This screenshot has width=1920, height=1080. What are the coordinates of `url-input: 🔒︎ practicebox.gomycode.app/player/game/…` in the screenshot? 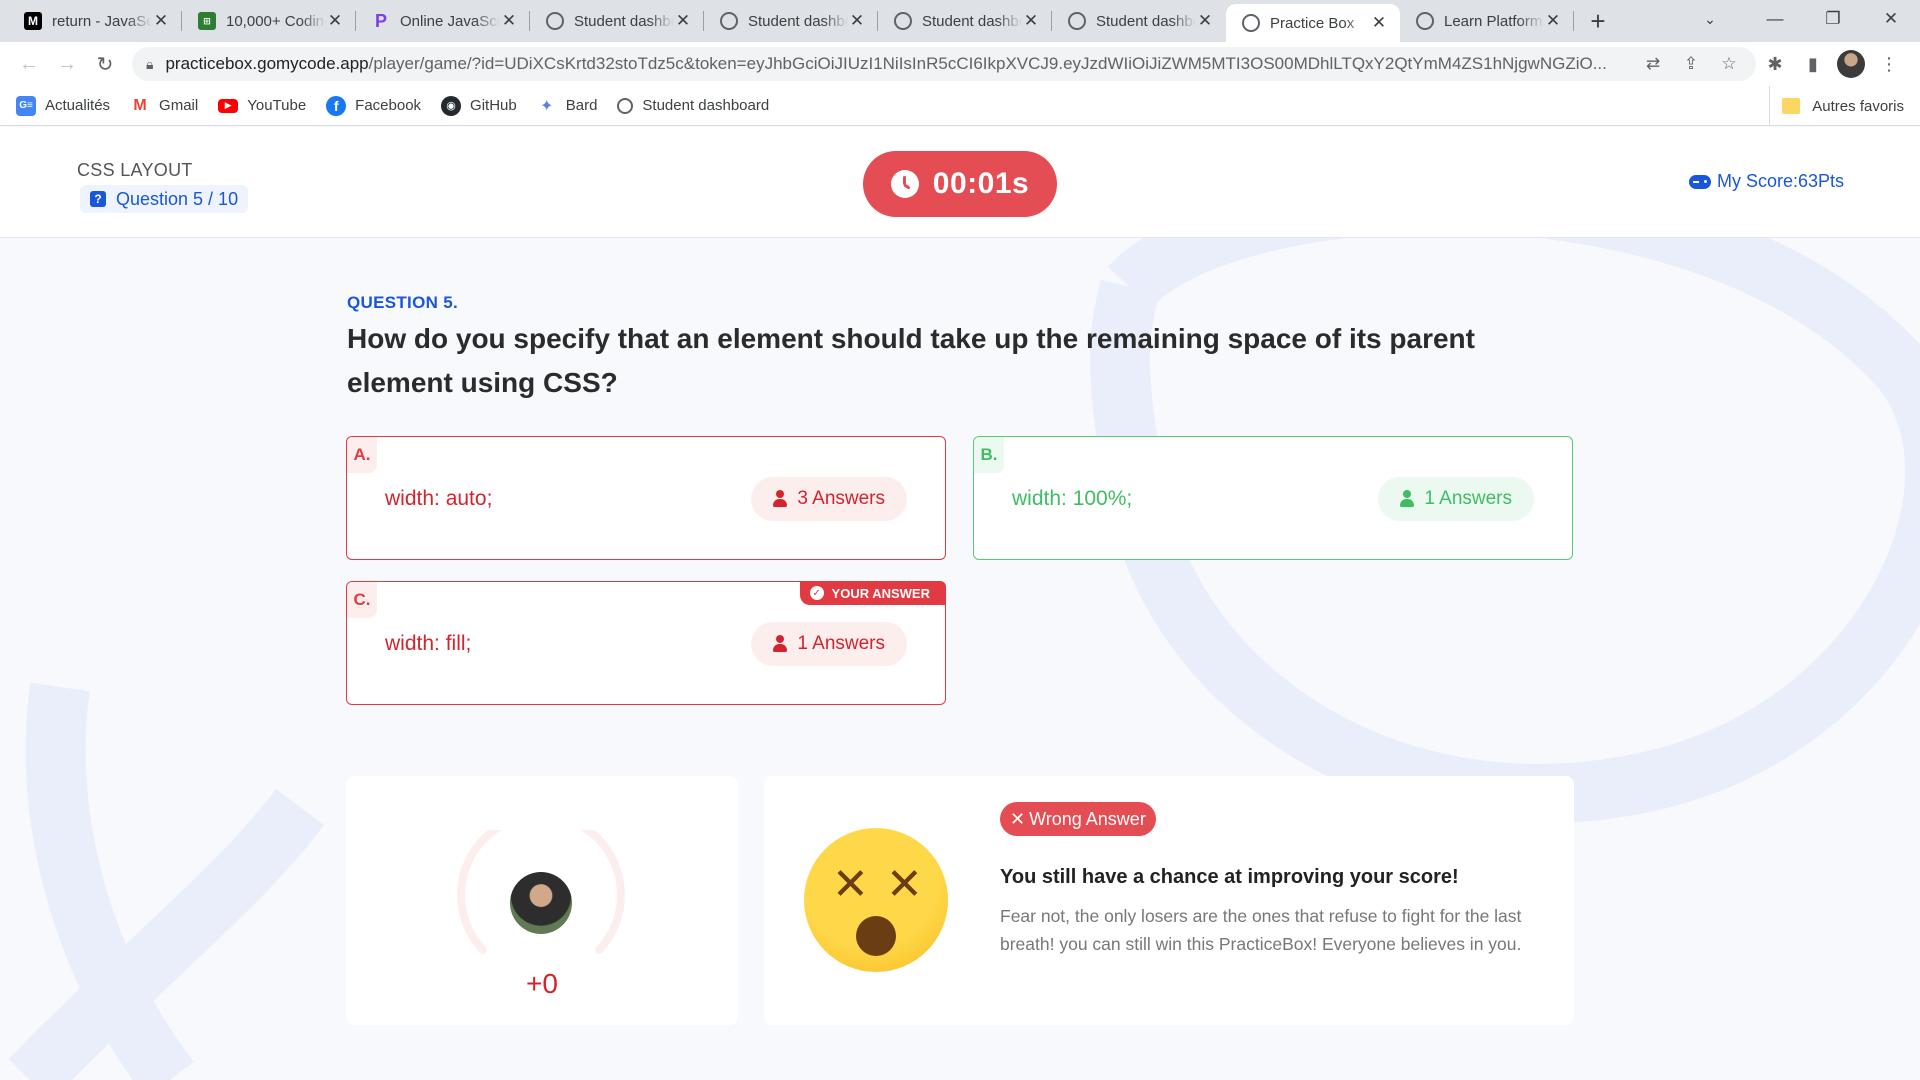 It's located at (944, 64).